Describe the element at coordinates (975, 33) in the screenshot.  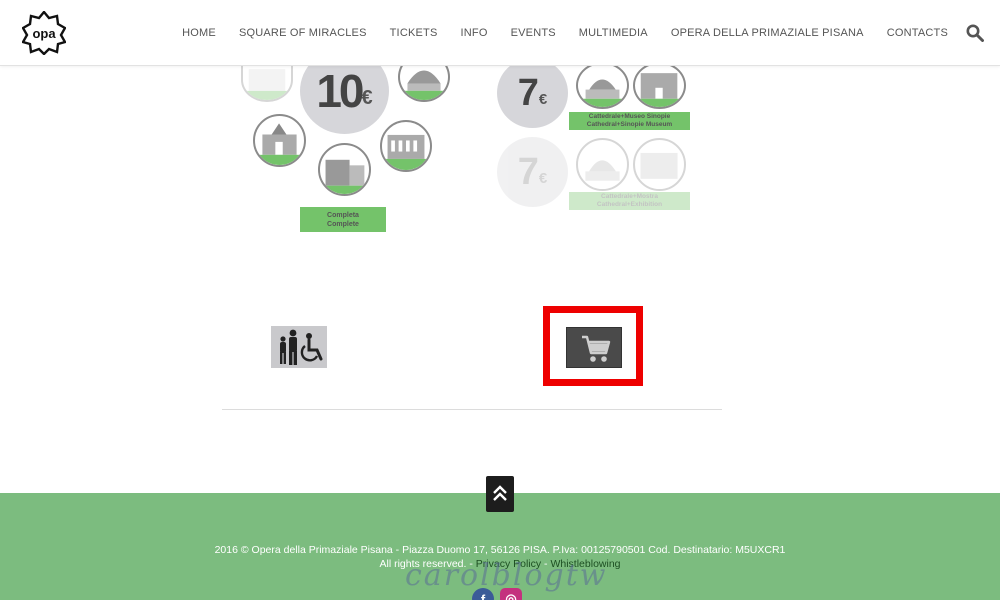
I see `search-icon` at that location.